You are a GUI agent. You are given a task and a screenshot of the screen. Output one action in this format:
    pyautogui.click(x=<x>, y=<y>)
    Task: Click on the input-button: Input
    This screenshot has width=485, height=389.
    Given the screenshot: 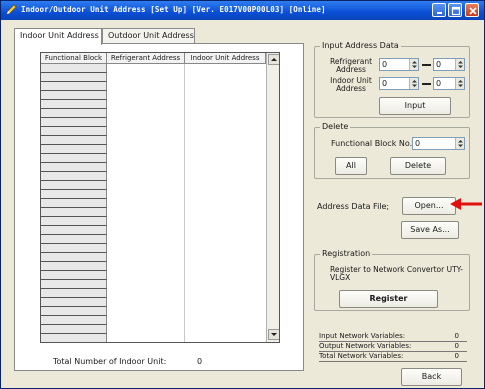 What is the action you would take?
    pyautogui.click(x=415, y=106)
    